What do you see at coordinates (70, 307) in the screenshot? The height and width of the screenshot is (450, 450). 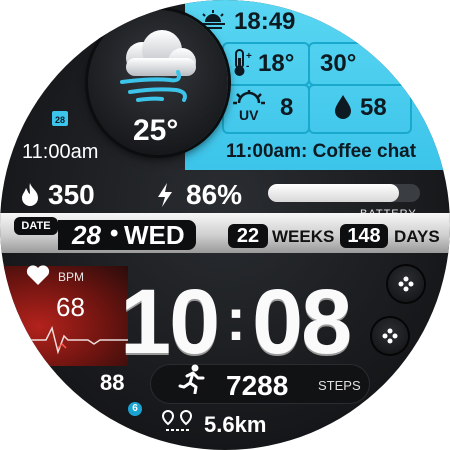 I see `bpm-value: 68` at bounding box center [70, 307].